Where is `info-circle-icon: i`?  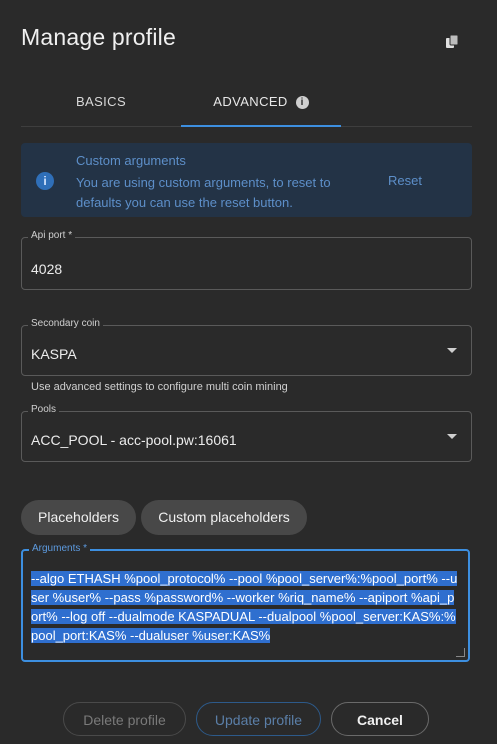 info-circle-icon: i is located at coordinates (45, 181).